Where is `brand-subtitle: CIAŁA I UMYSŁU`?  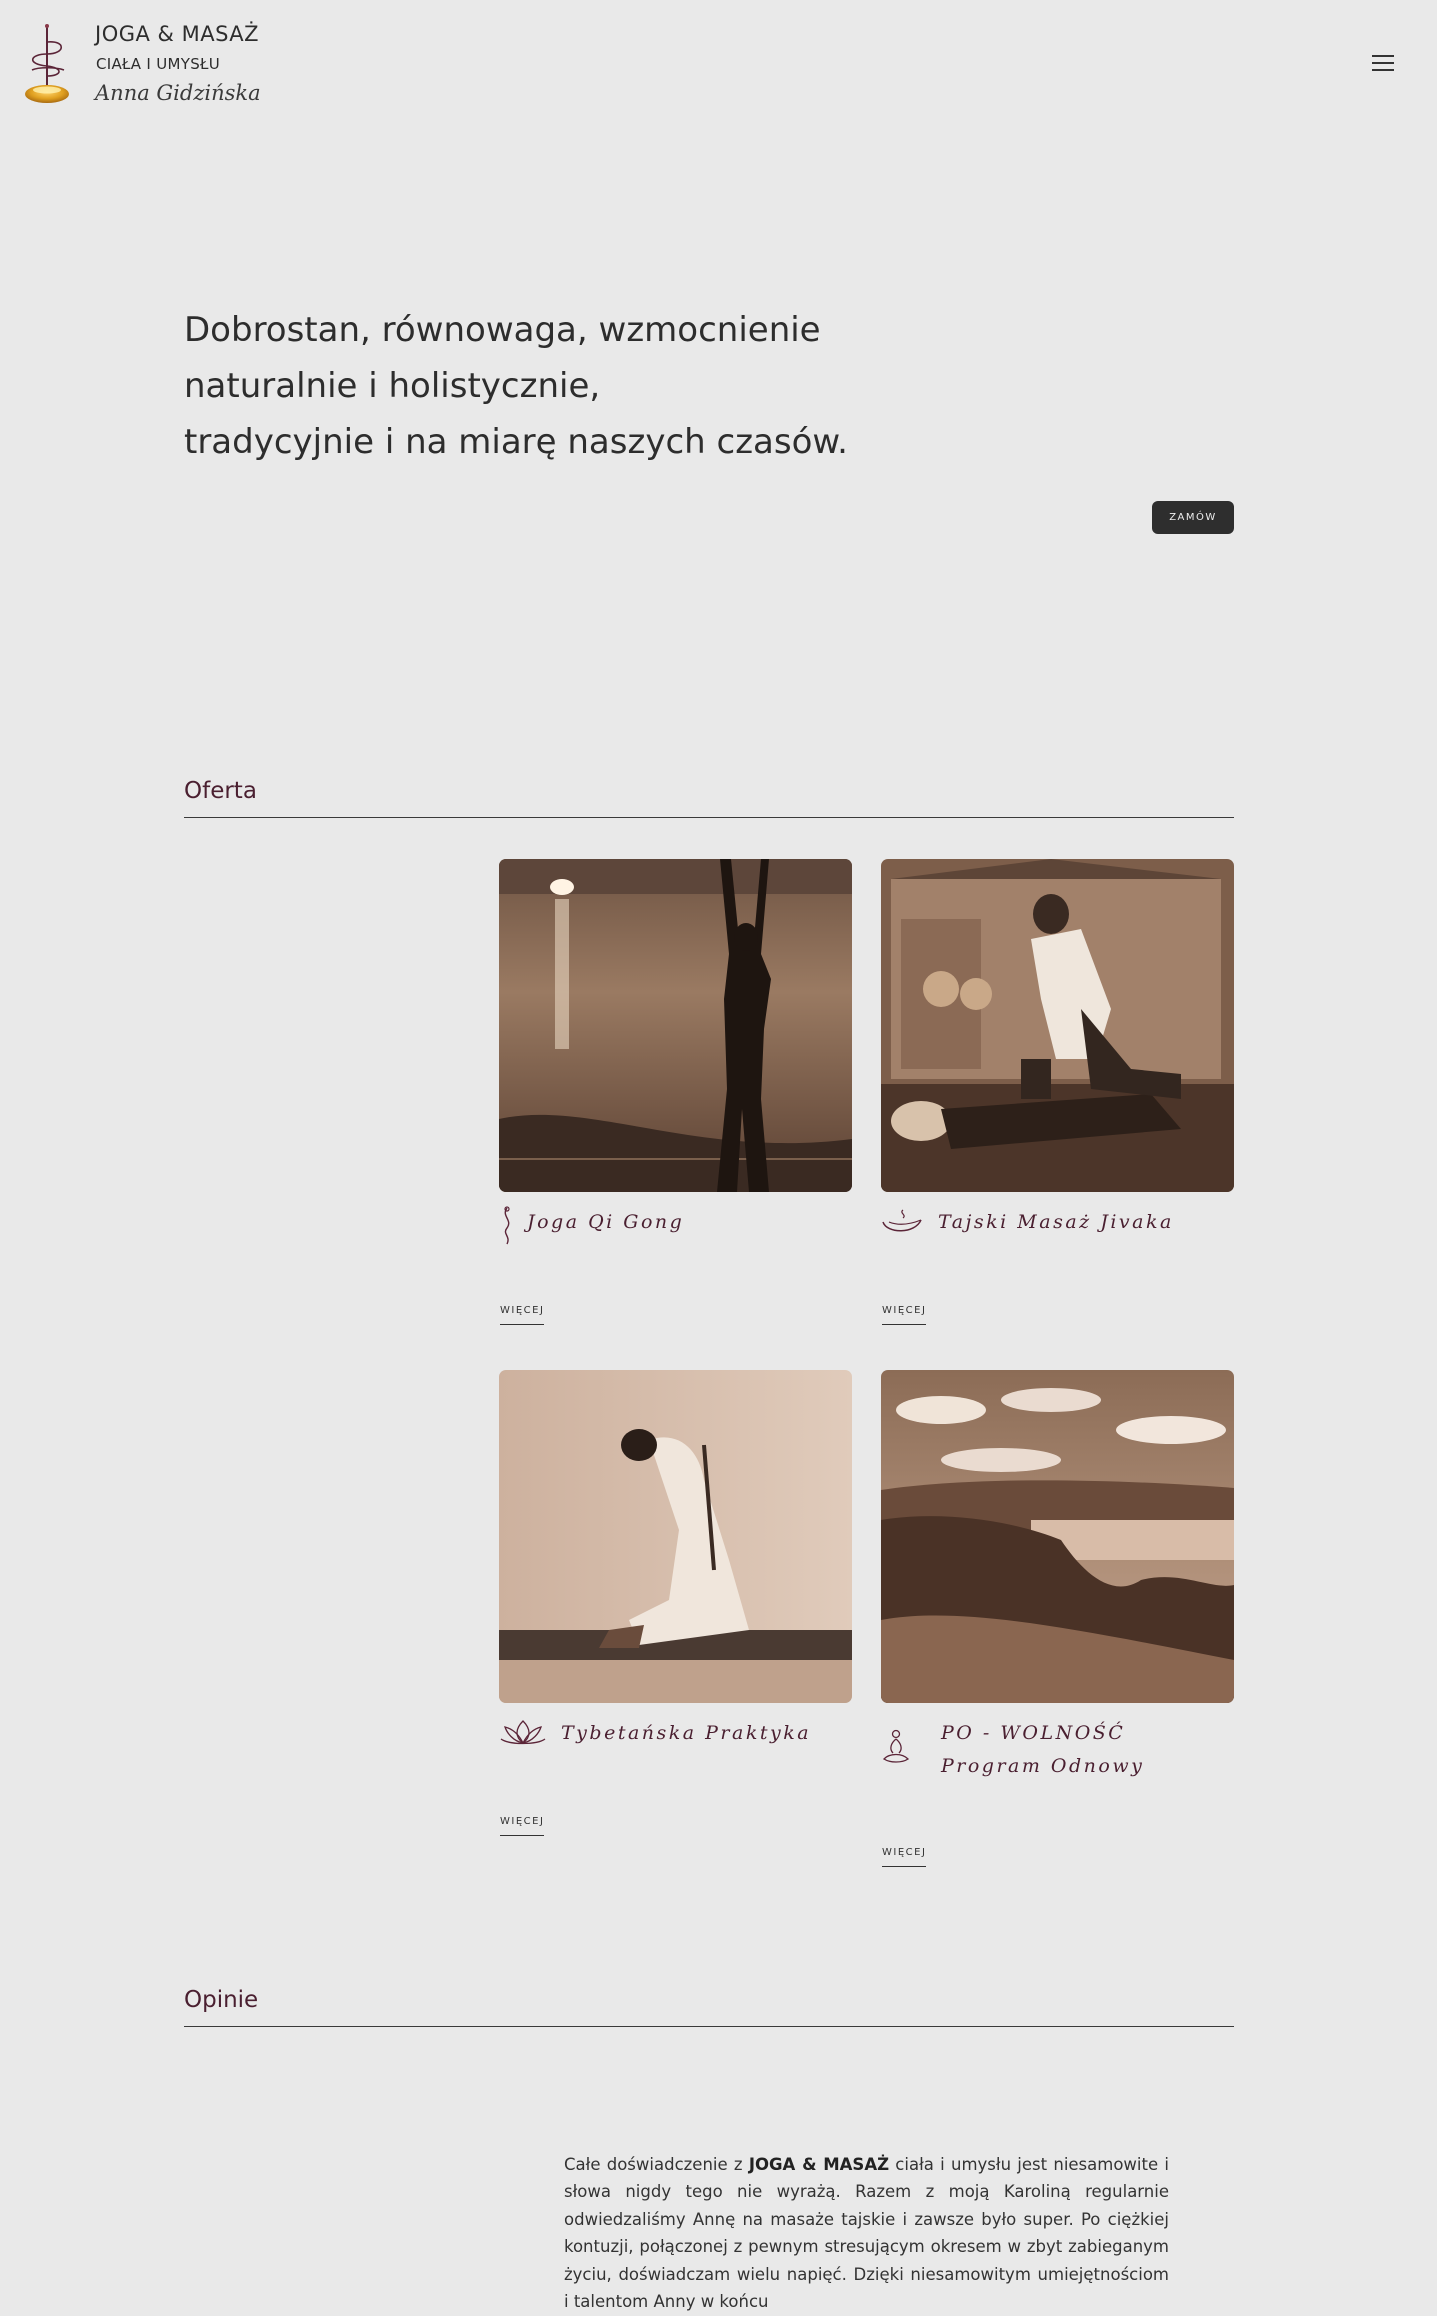
brand-subtitle: CIAŁA I UMYSŁU is located at coordinates (158, 64).